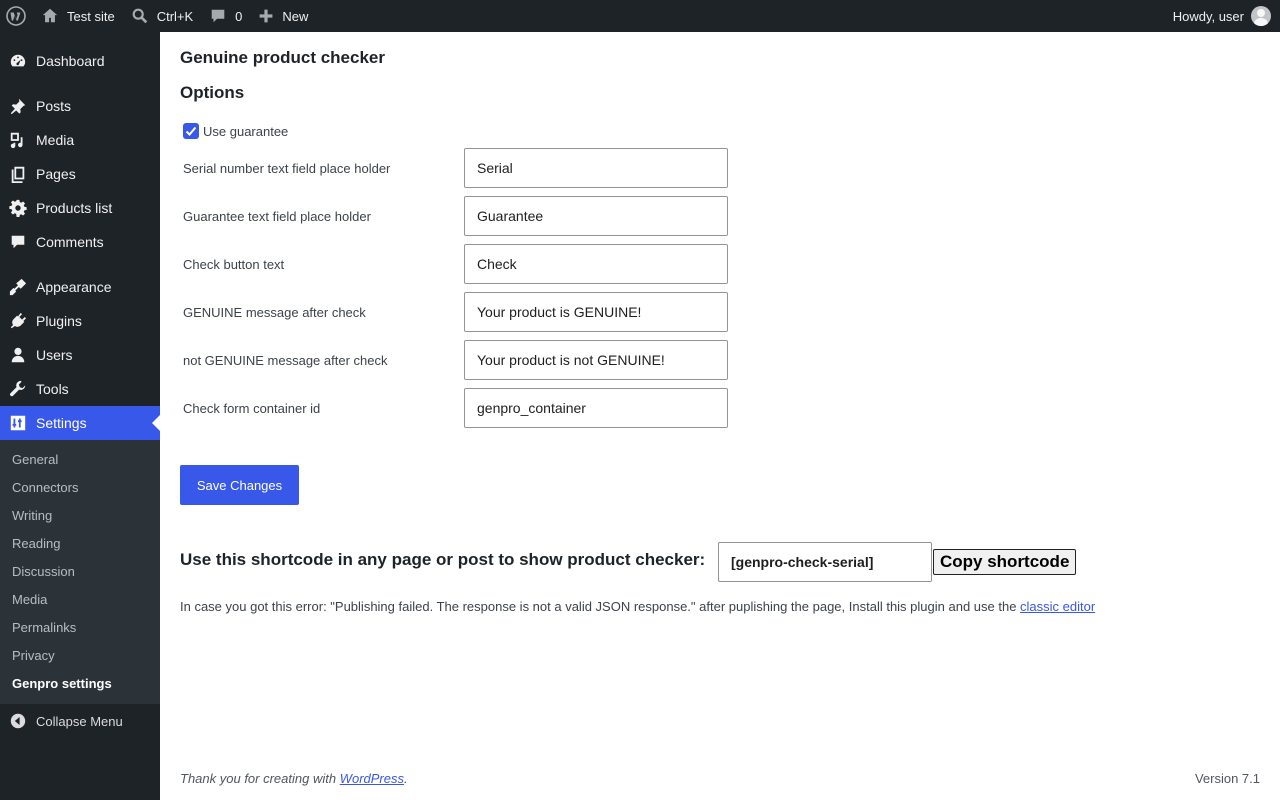 Image resolution: width=1280 pixels, height=800 pixels. I want to click on menu-item-appearance: Appearance, so click(80, 287).